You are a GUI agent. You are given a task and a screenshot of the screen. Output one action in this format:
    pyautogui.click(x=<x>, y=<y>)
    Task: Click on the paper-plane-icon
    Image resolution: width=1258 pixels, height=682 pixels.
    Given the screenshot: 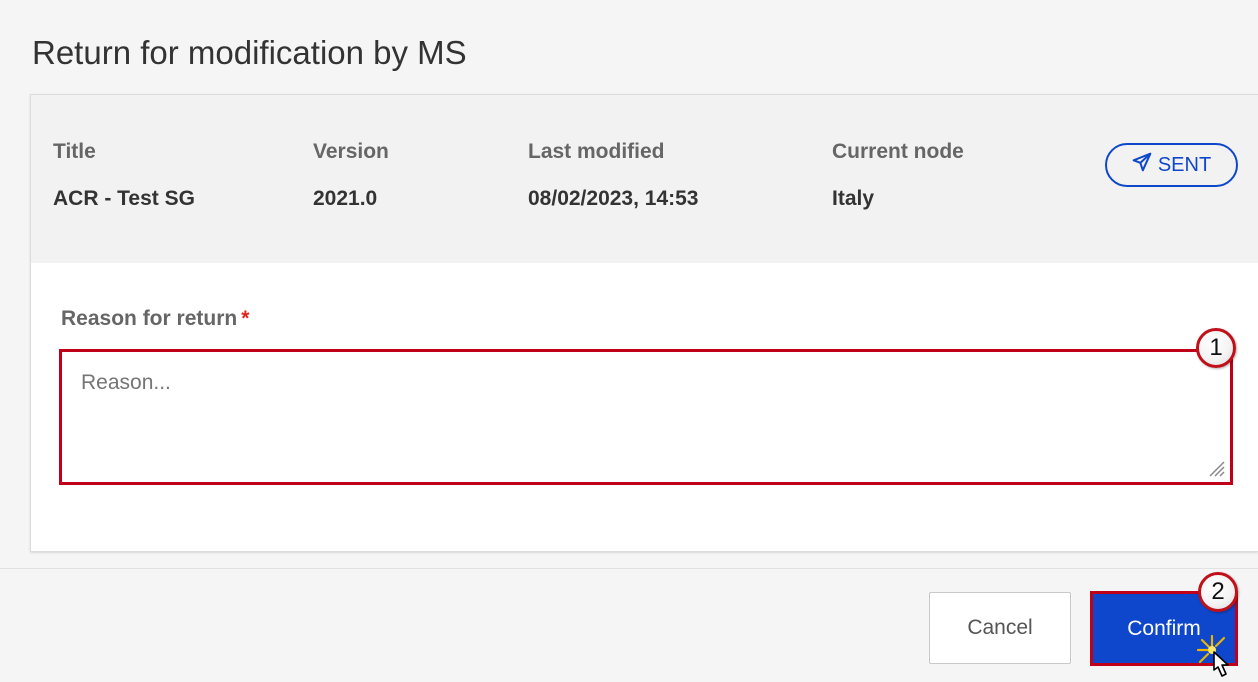 What is the action you would take?
    pyautogui.click(x=1142, y=165)
    